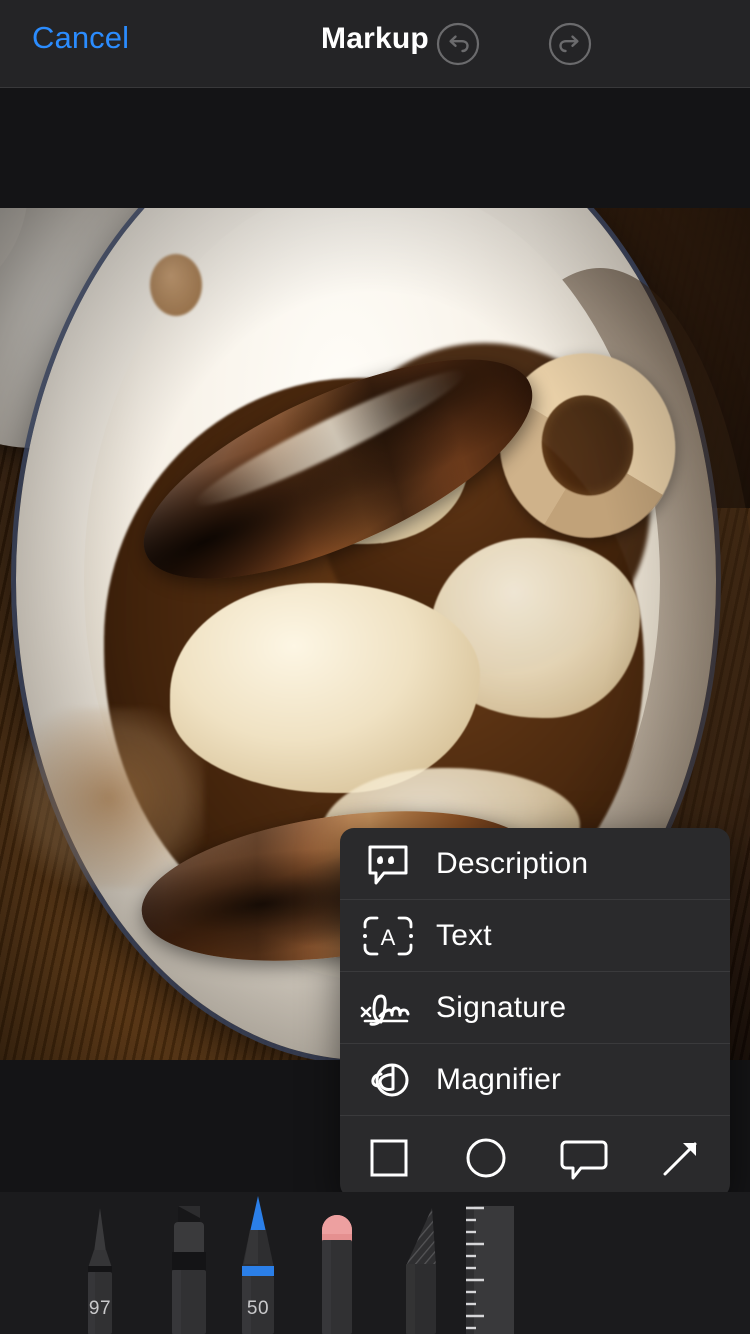  What do you see at coordinates (512, 863) in the screenshot?
I see `menu-item-label: Description` at bounding box center [512, 863].